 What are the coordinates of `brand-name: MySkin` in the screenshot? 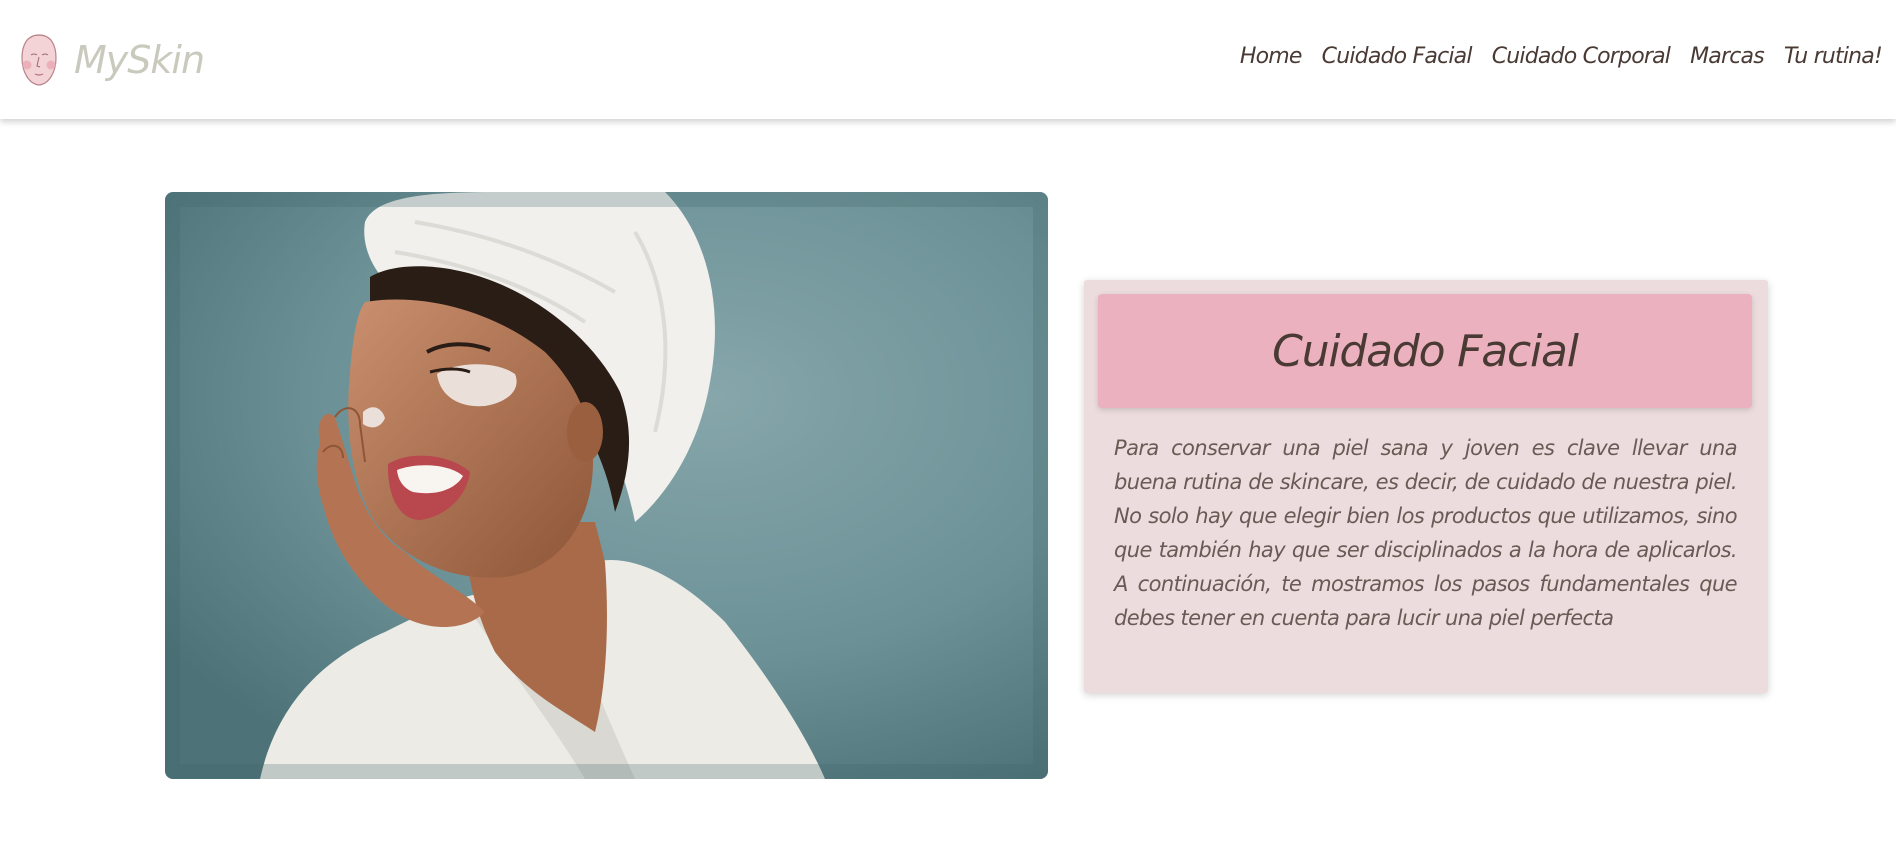 It's located at (139, 60).